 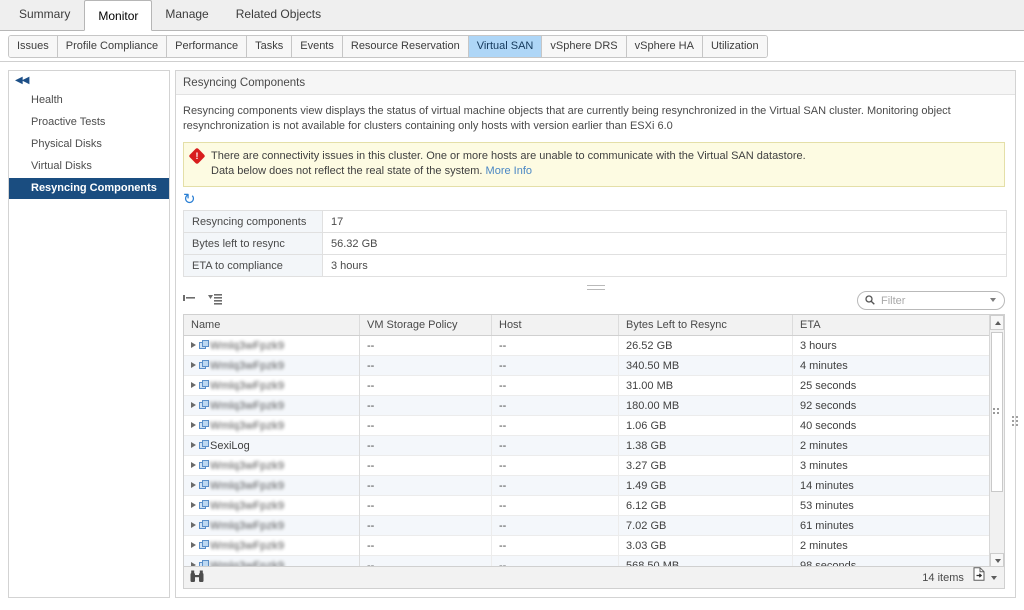 What do you see at coordinates (595, 283) in the screenshot?
I see `panel-splitter` at bounding box center [595, 283].